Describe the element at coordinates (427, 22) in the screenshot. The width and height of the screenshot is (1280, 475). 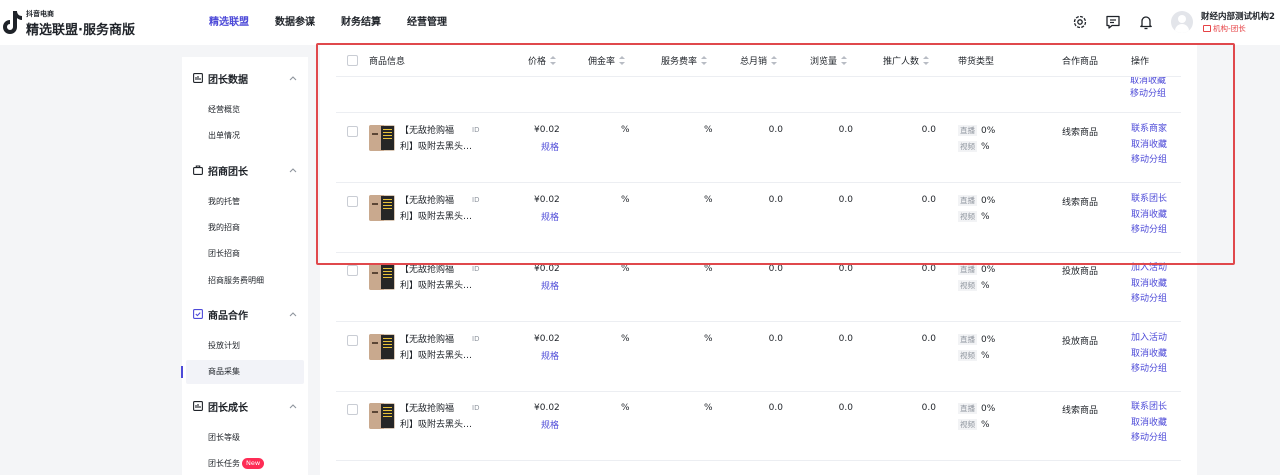
I see `nav-item-operations: 经营管理` at that location.